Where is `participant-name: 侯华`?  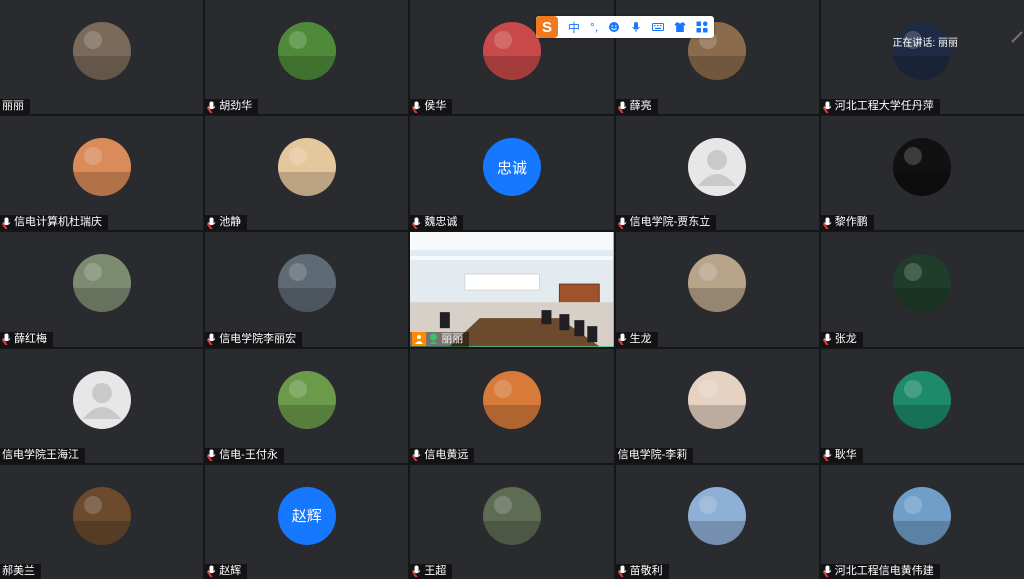
participant-name: 侯华 is located at coordinates (435, 106).